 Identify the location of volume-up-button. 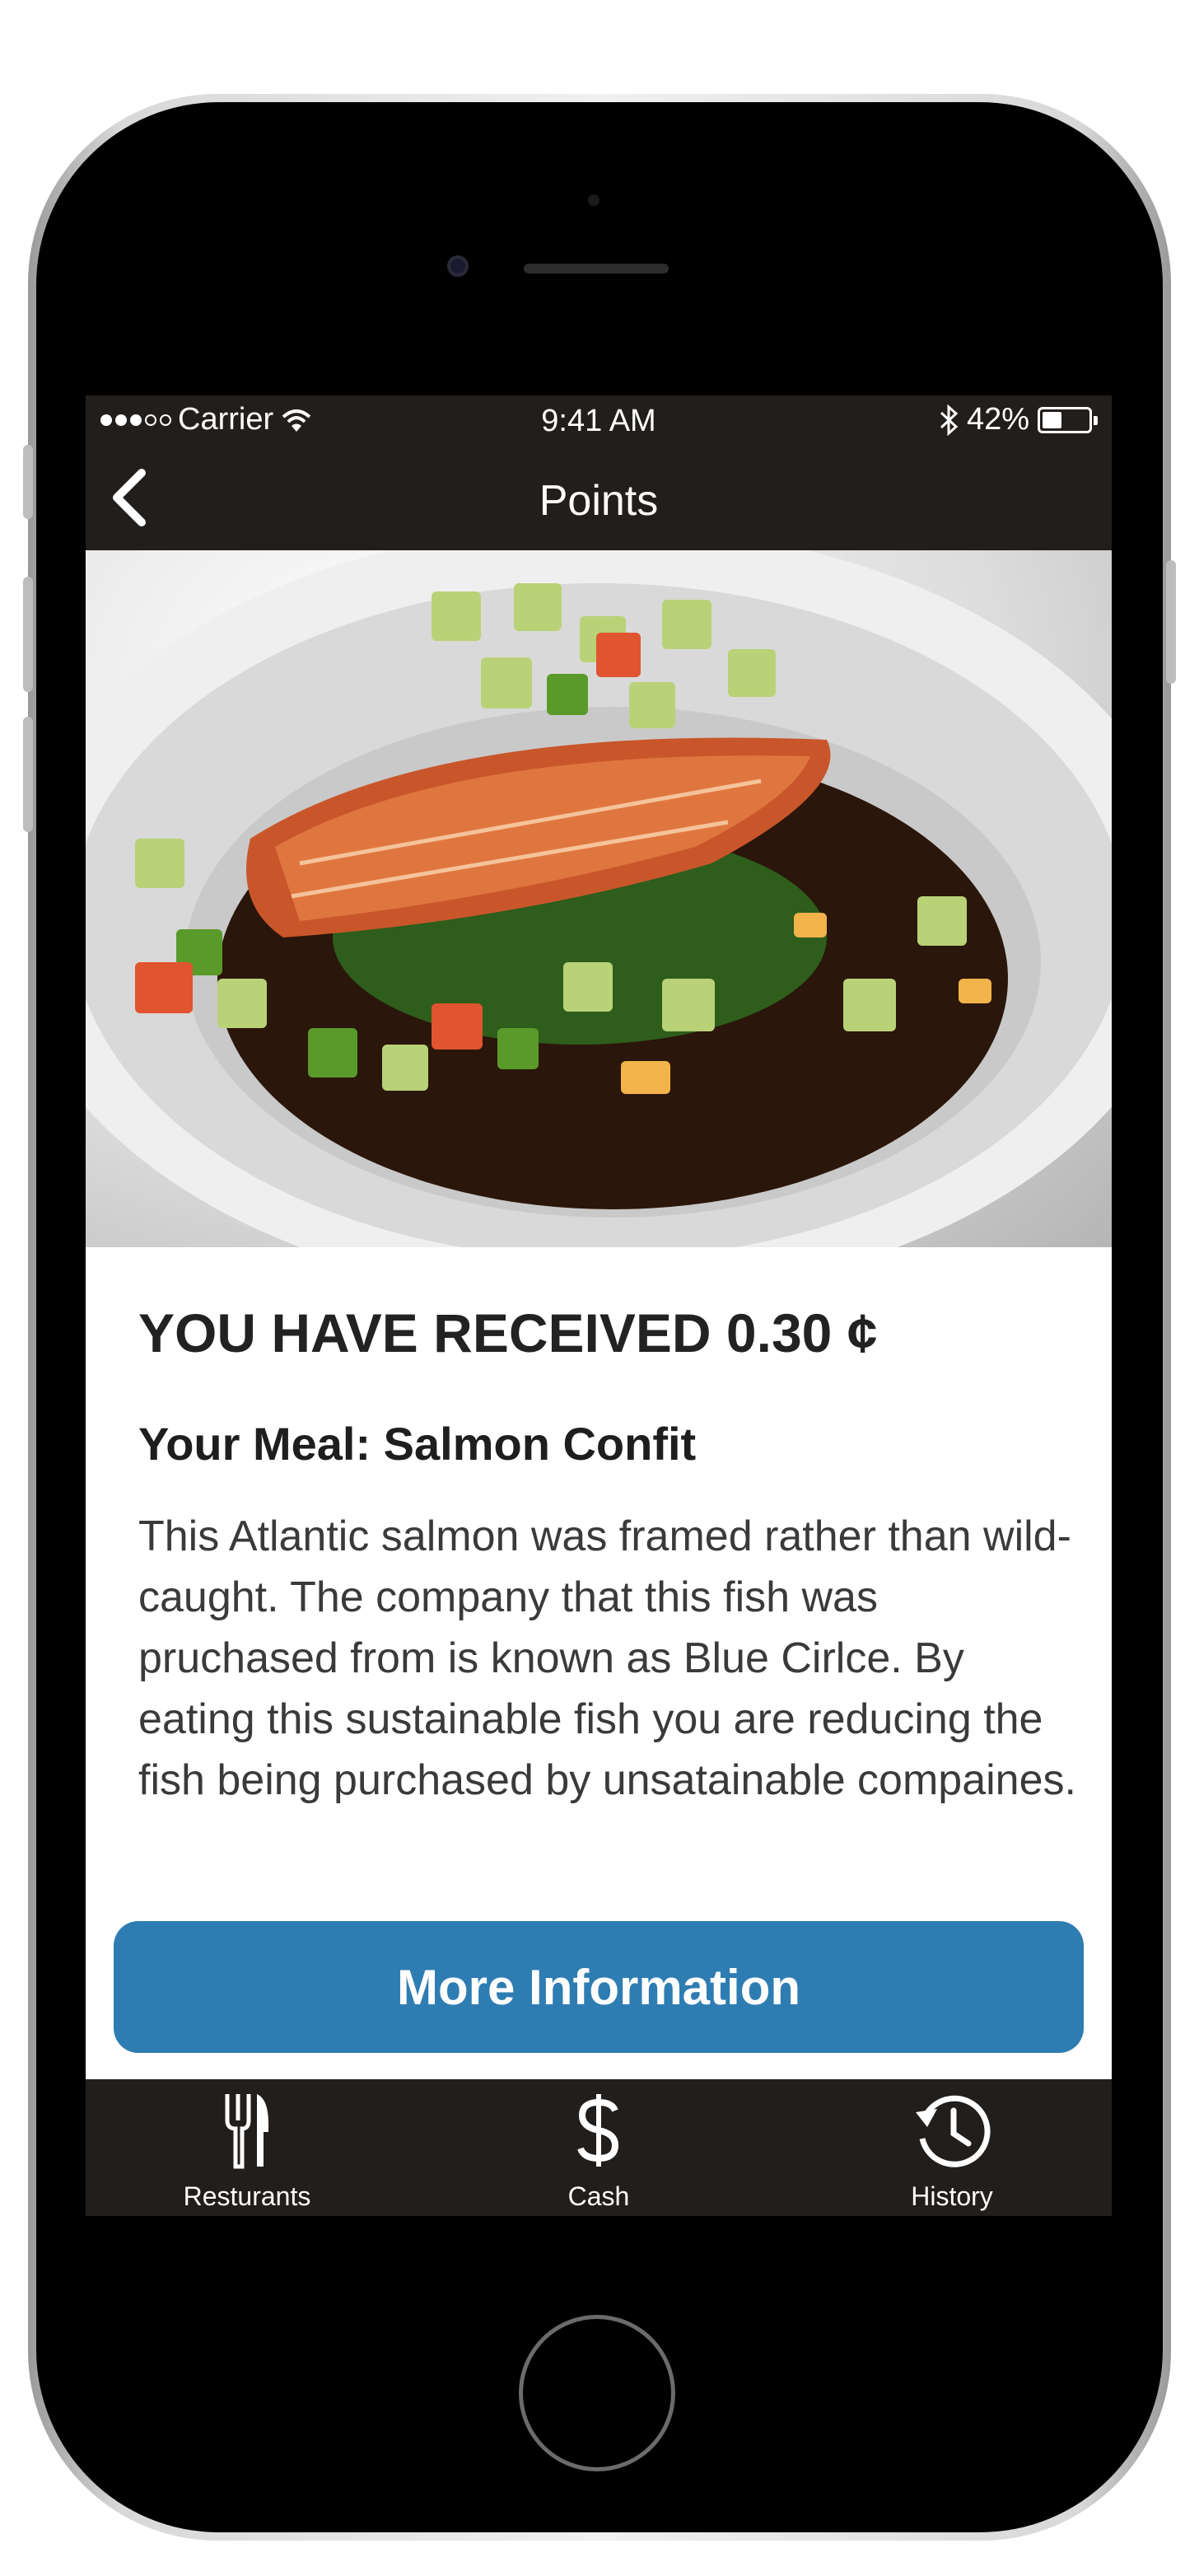
(28, 634).